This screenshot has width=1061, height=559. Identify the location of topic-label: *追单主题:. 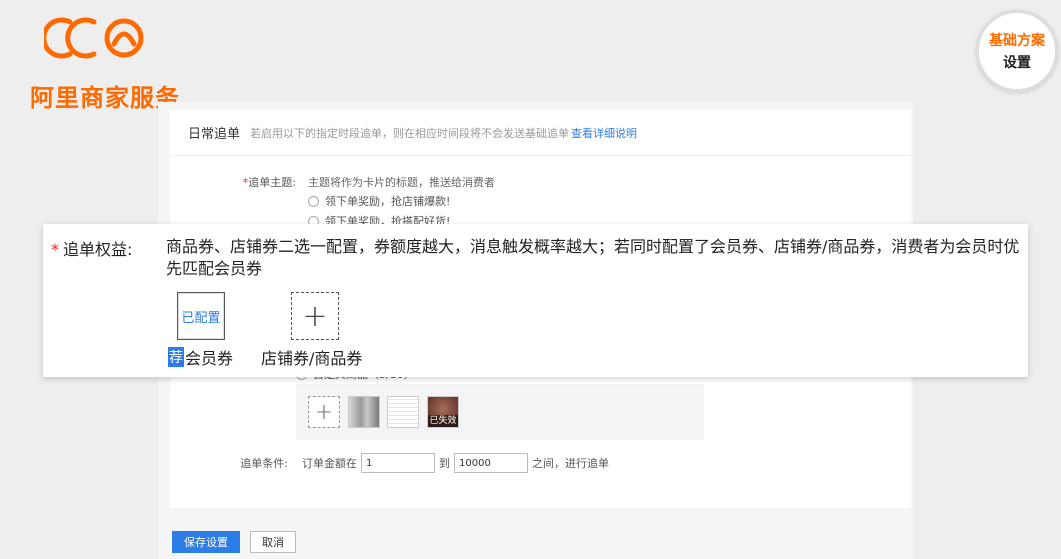
(269, 182).